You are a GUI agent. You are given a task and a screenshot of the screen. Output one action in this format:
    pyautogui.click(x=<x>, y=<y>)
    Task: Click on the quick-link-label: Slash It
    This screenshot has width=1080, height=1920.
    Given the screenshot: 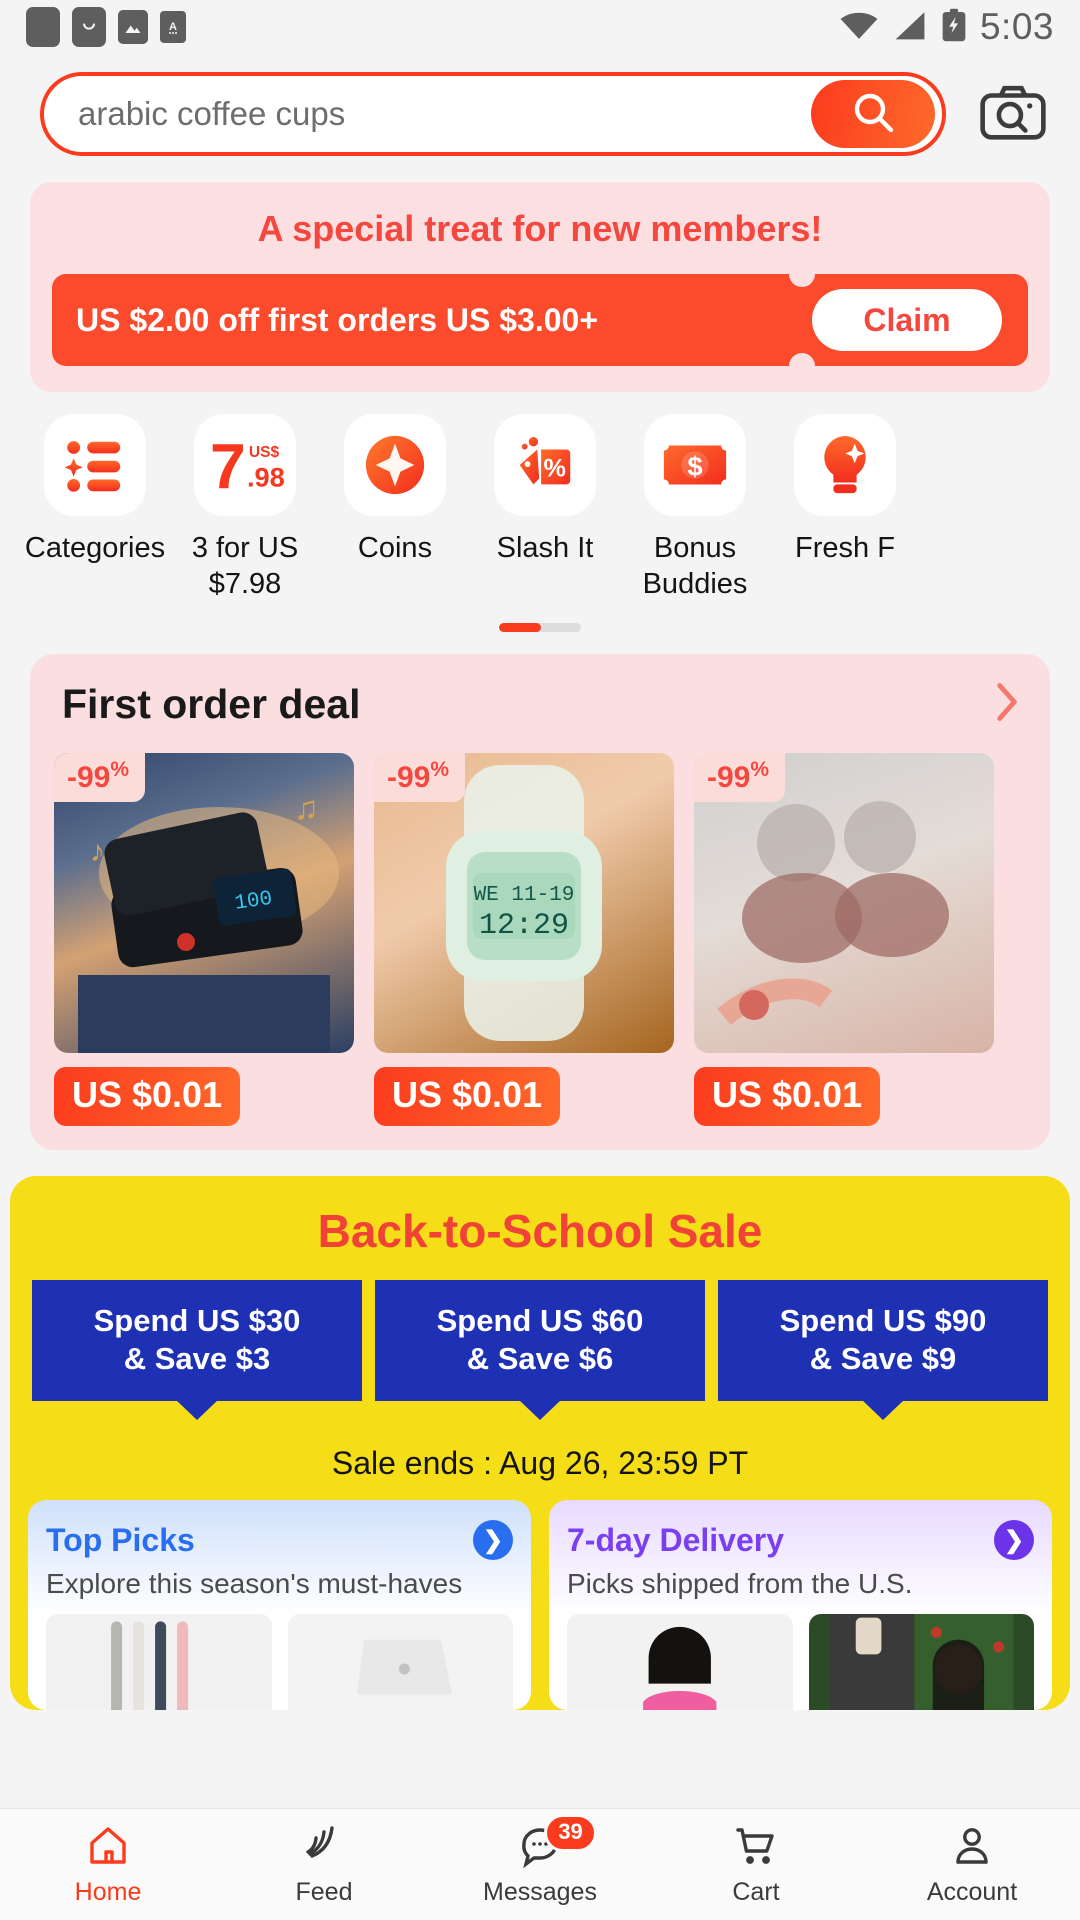 What is the action you would take?
    pyautogui.click(x=545, y=548)
    